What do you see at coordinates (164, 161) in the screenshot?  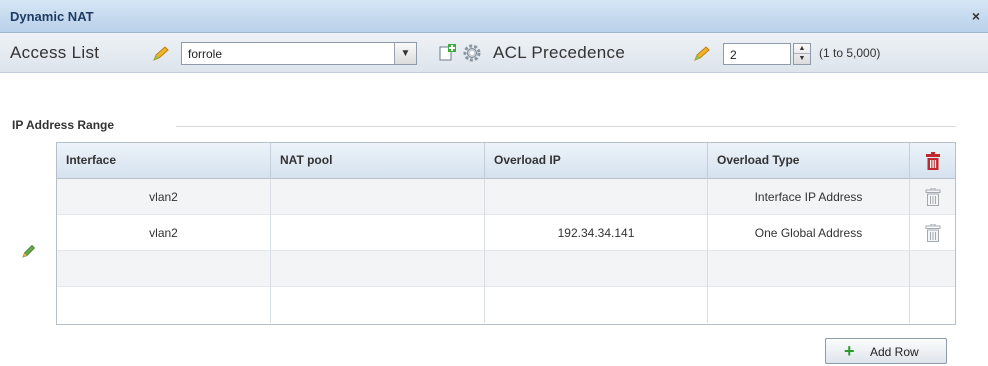 I see `column-header-interface: Interface` at bounding box center [164, 161].